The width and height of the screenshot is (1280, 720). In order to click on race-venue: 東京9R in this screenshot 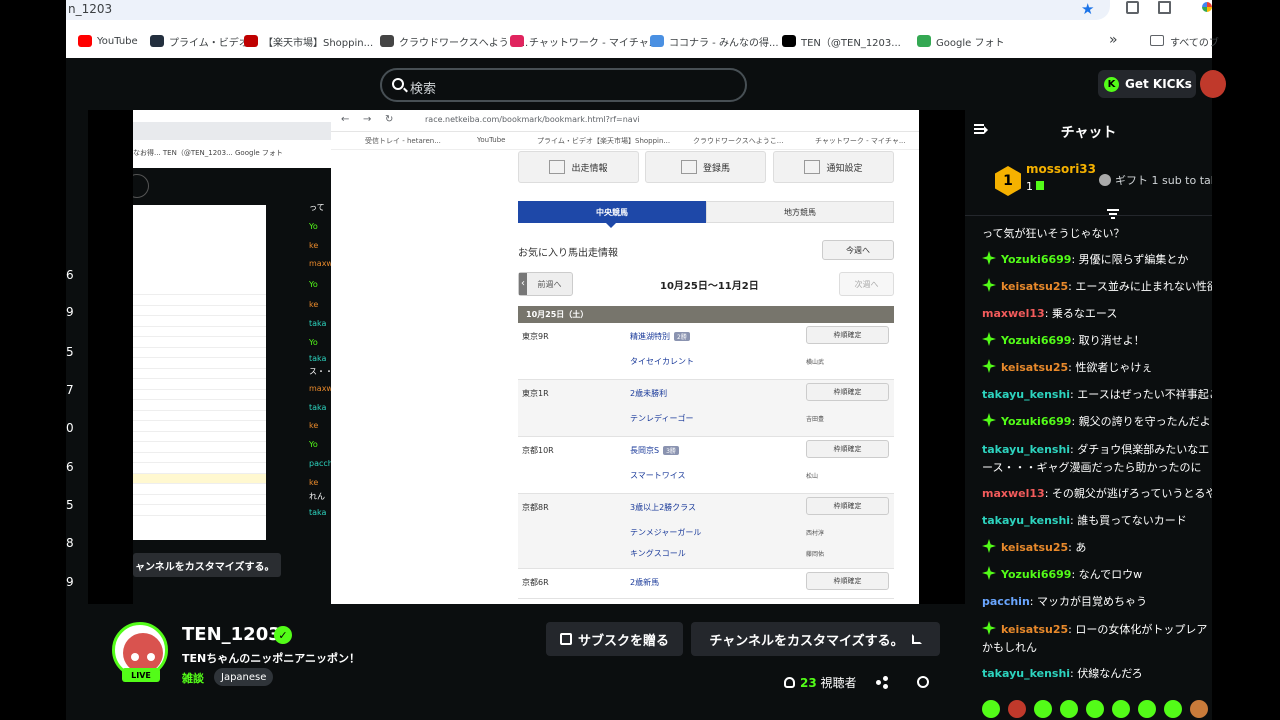, I will do `click(535, 336)`.